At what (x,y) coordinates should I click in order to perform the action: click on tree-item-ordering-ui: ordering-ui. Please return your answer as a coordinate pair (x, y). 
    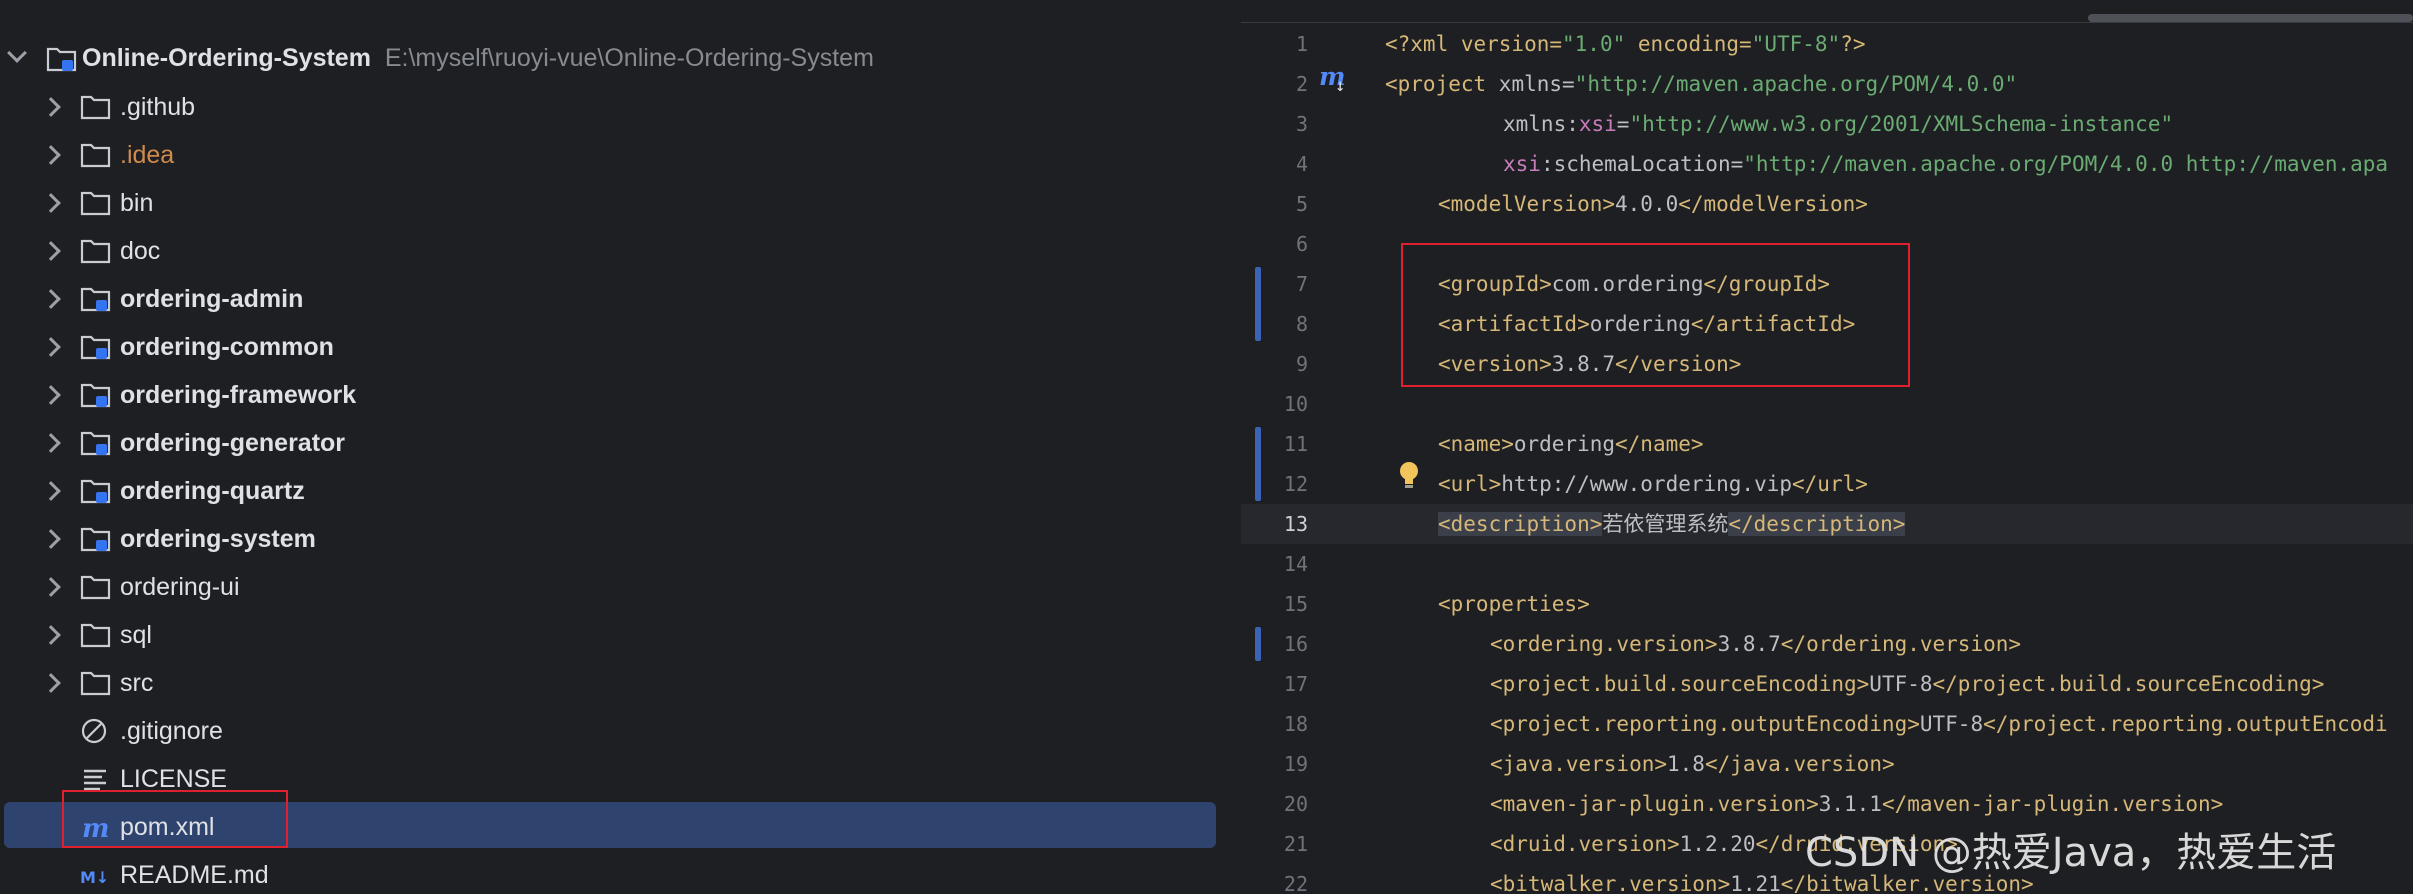
    Looking at the image, I should click on (619, 587).